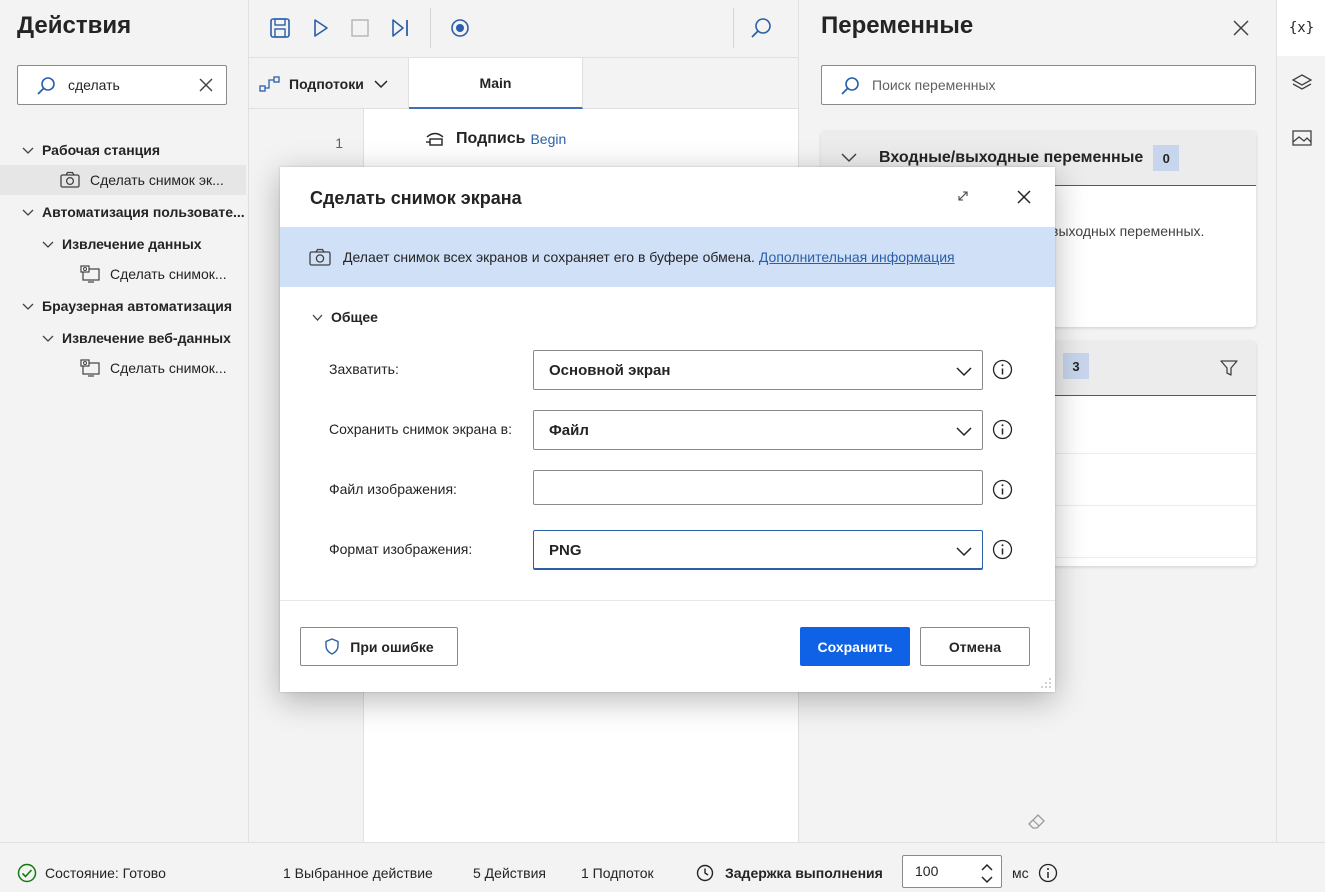 The height and width of the screenshot is (892, 1325). What do you see at coordinates (364, 369) in the screenshot?
I see `capture-label: Захватить:` at bounding box center [364, 369].